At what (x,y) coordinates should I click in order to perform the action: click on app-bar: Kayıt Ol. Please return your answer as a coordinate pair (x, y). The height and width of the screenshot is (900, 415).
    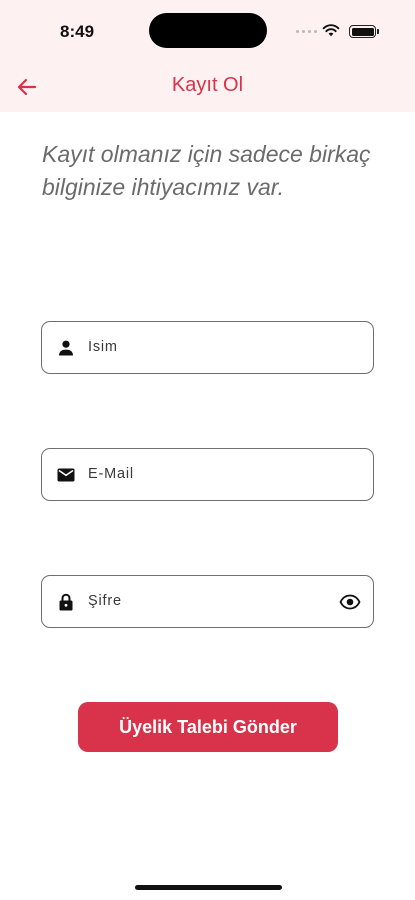
    Looking at the image, I should click on (207, 87).